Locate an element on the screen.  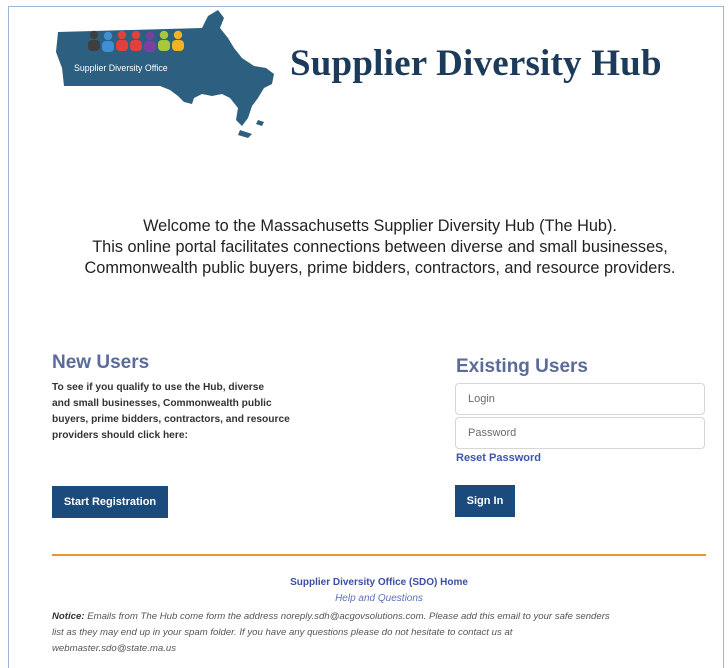
password-input is located at coordinates (580, 433).